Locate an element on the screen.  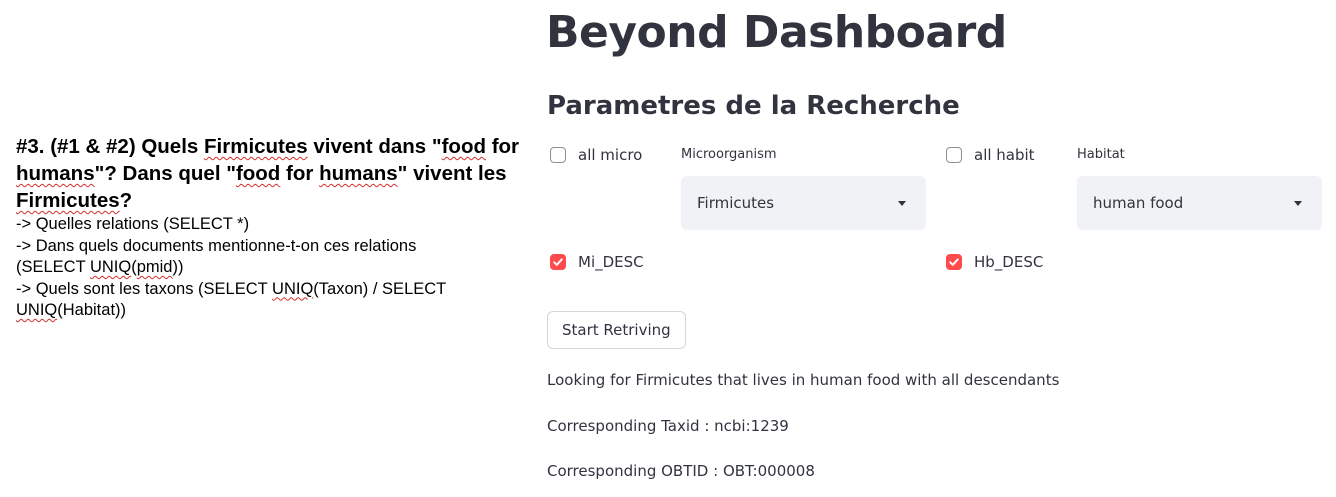
note-text: " vivent les is located at coordinates (452, 173).